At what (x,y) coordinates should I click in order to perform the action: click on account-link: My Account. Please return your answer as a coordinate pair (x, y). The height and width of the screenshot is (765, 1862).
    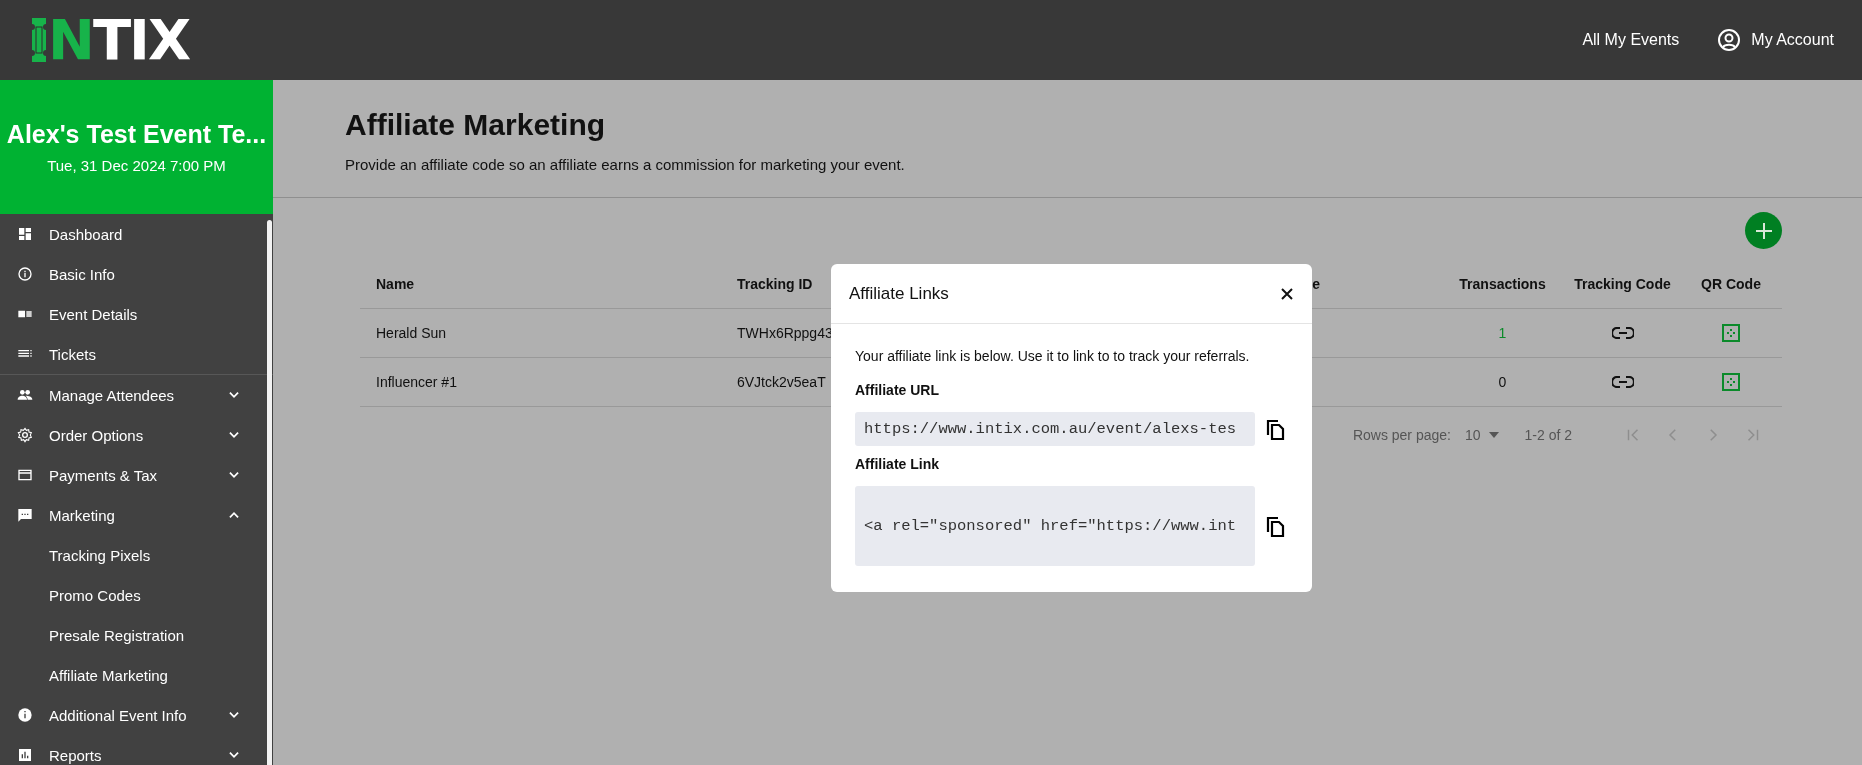
    Looking at the image, I should click on (1775, 40).